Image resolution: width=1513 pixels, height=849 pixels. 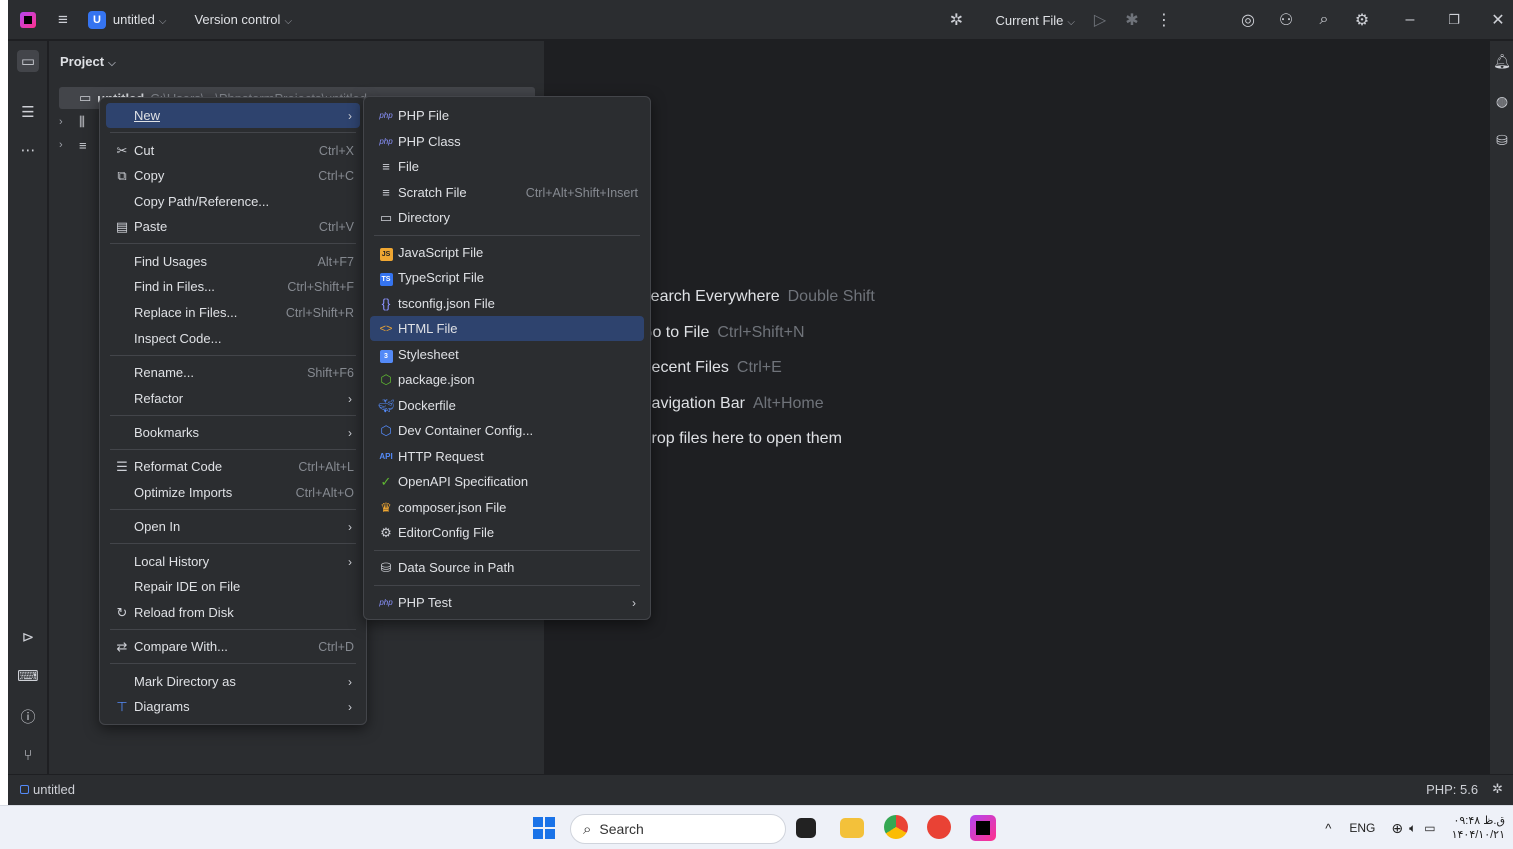 What do you see at coordinates (939, 827) in the screenshot?
I see `pdf-reader-icon` at bounding box center [939, 827].